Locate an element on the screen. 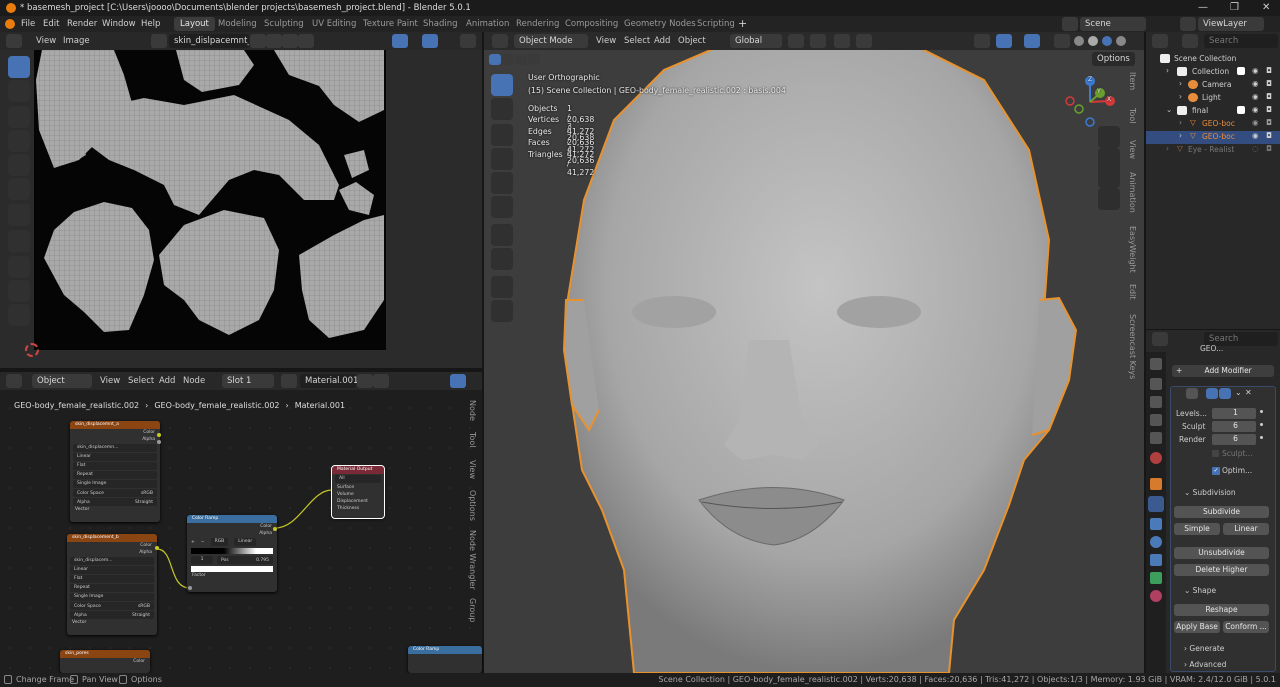 Image resolution: width=1280 pixels, height=687 pixels. subdivision-subpanel: ⌄ Subdivision is located at coordinates (1210, 492).